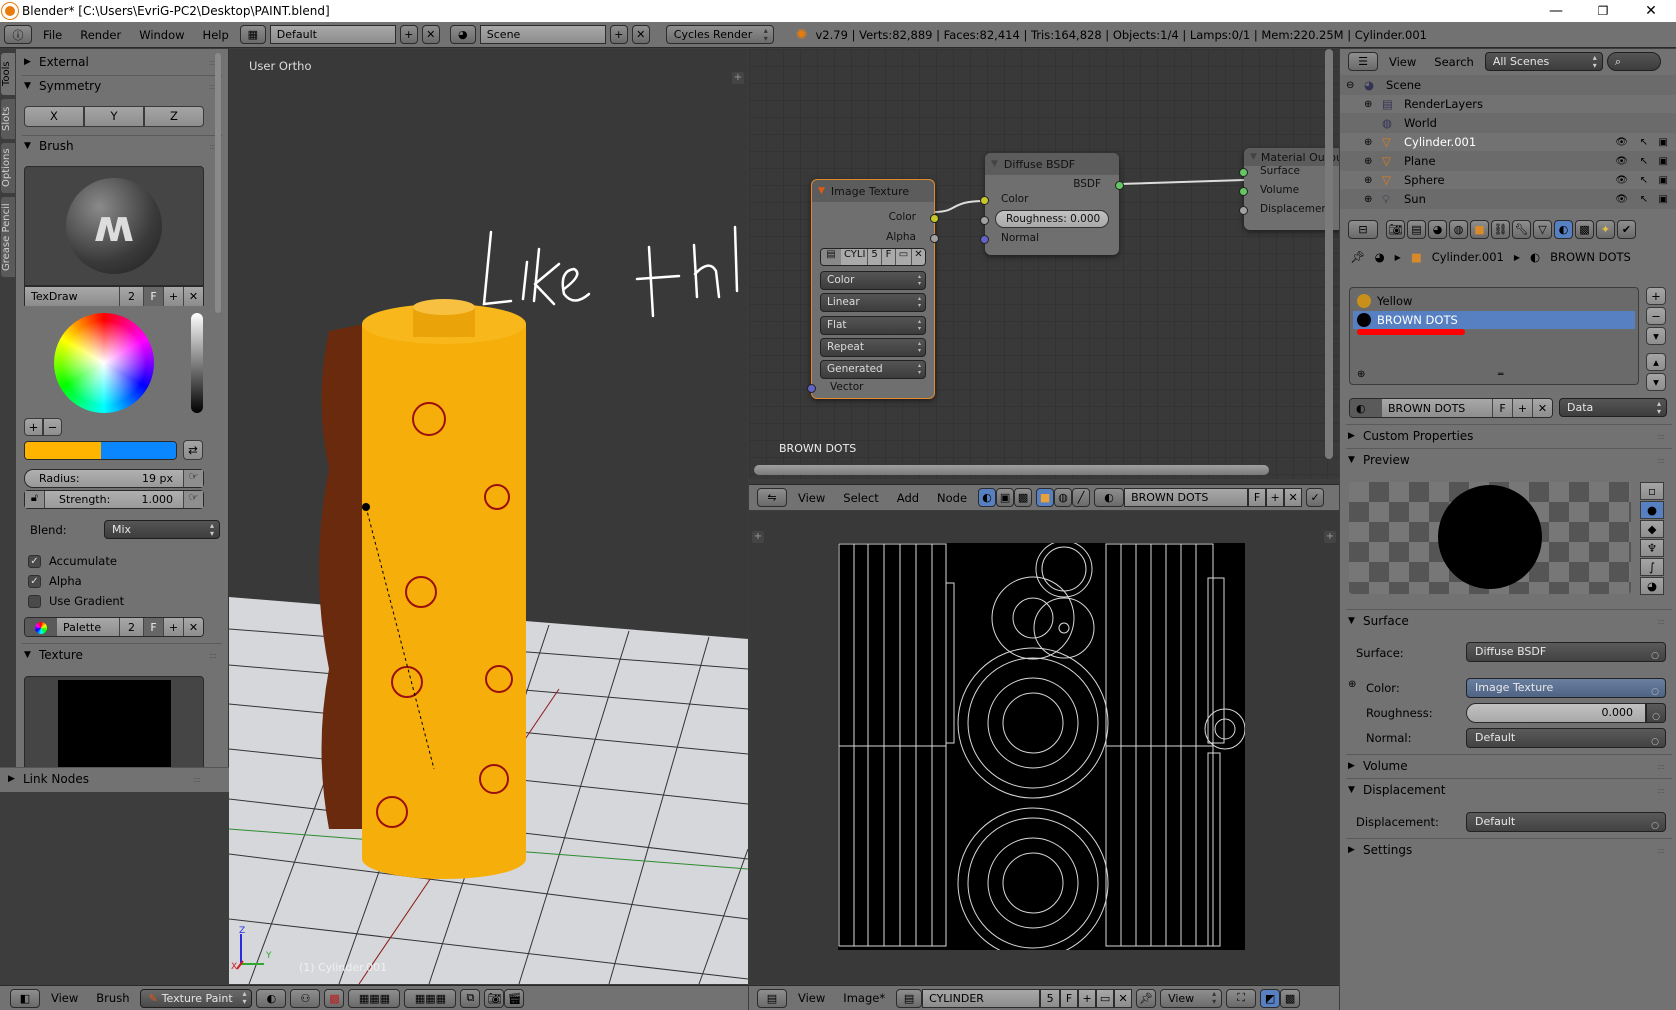  Describe the element at coordinates (1605, 229) in the screenshot. I see `tab-particles-icon: ✦` at that location.